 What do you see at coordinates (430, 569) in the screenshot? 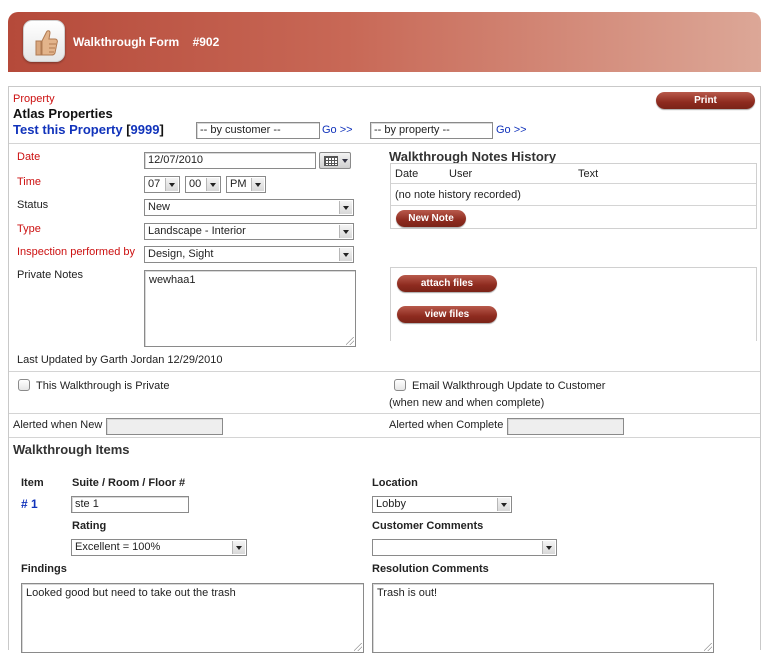
I see `resolution-comments-label: Resolution Comments` at bounding box center [430, 569].